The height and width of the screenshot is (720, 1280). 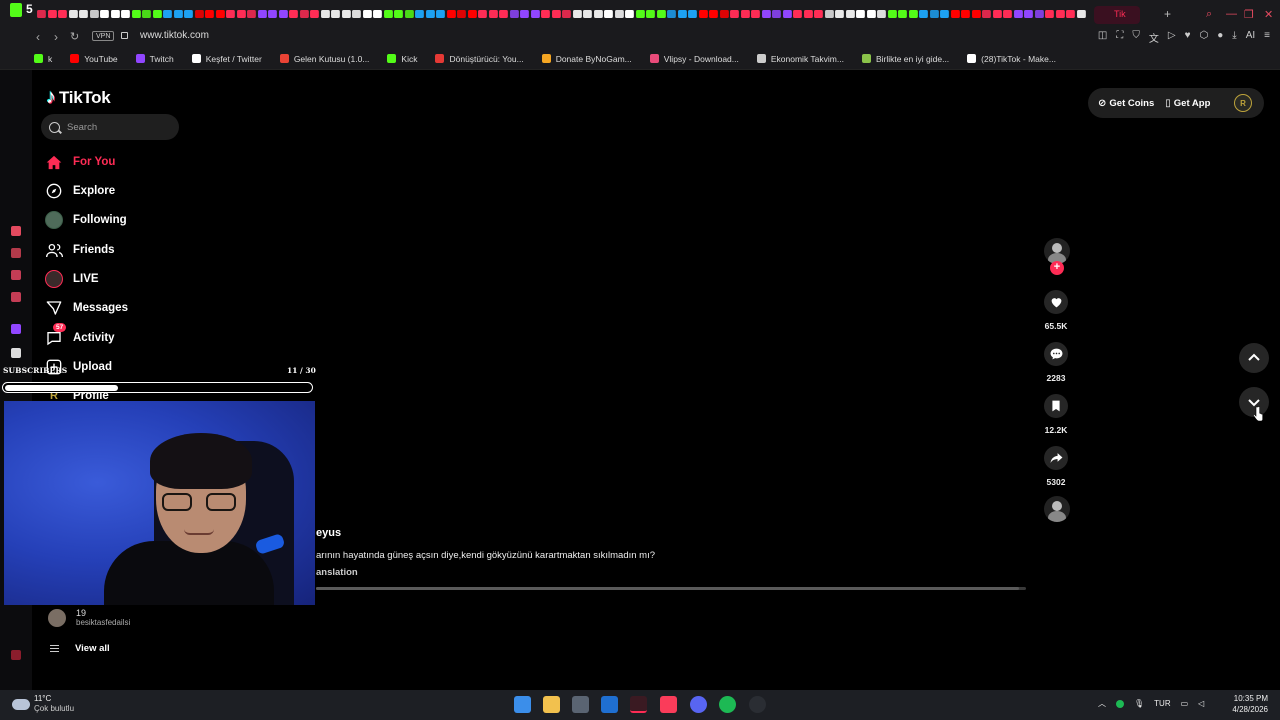 What do you see at coordinates (1209, 14) in the screenshot?
I see `search-tabs-icon: ⌕` at bounding box center [1209, 14].